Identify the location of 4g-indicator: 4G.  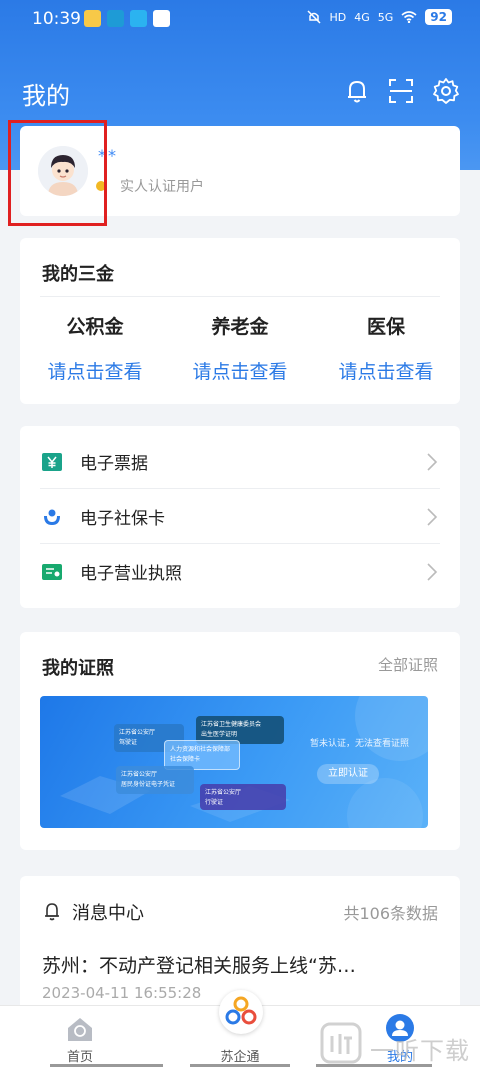
(362, 17).